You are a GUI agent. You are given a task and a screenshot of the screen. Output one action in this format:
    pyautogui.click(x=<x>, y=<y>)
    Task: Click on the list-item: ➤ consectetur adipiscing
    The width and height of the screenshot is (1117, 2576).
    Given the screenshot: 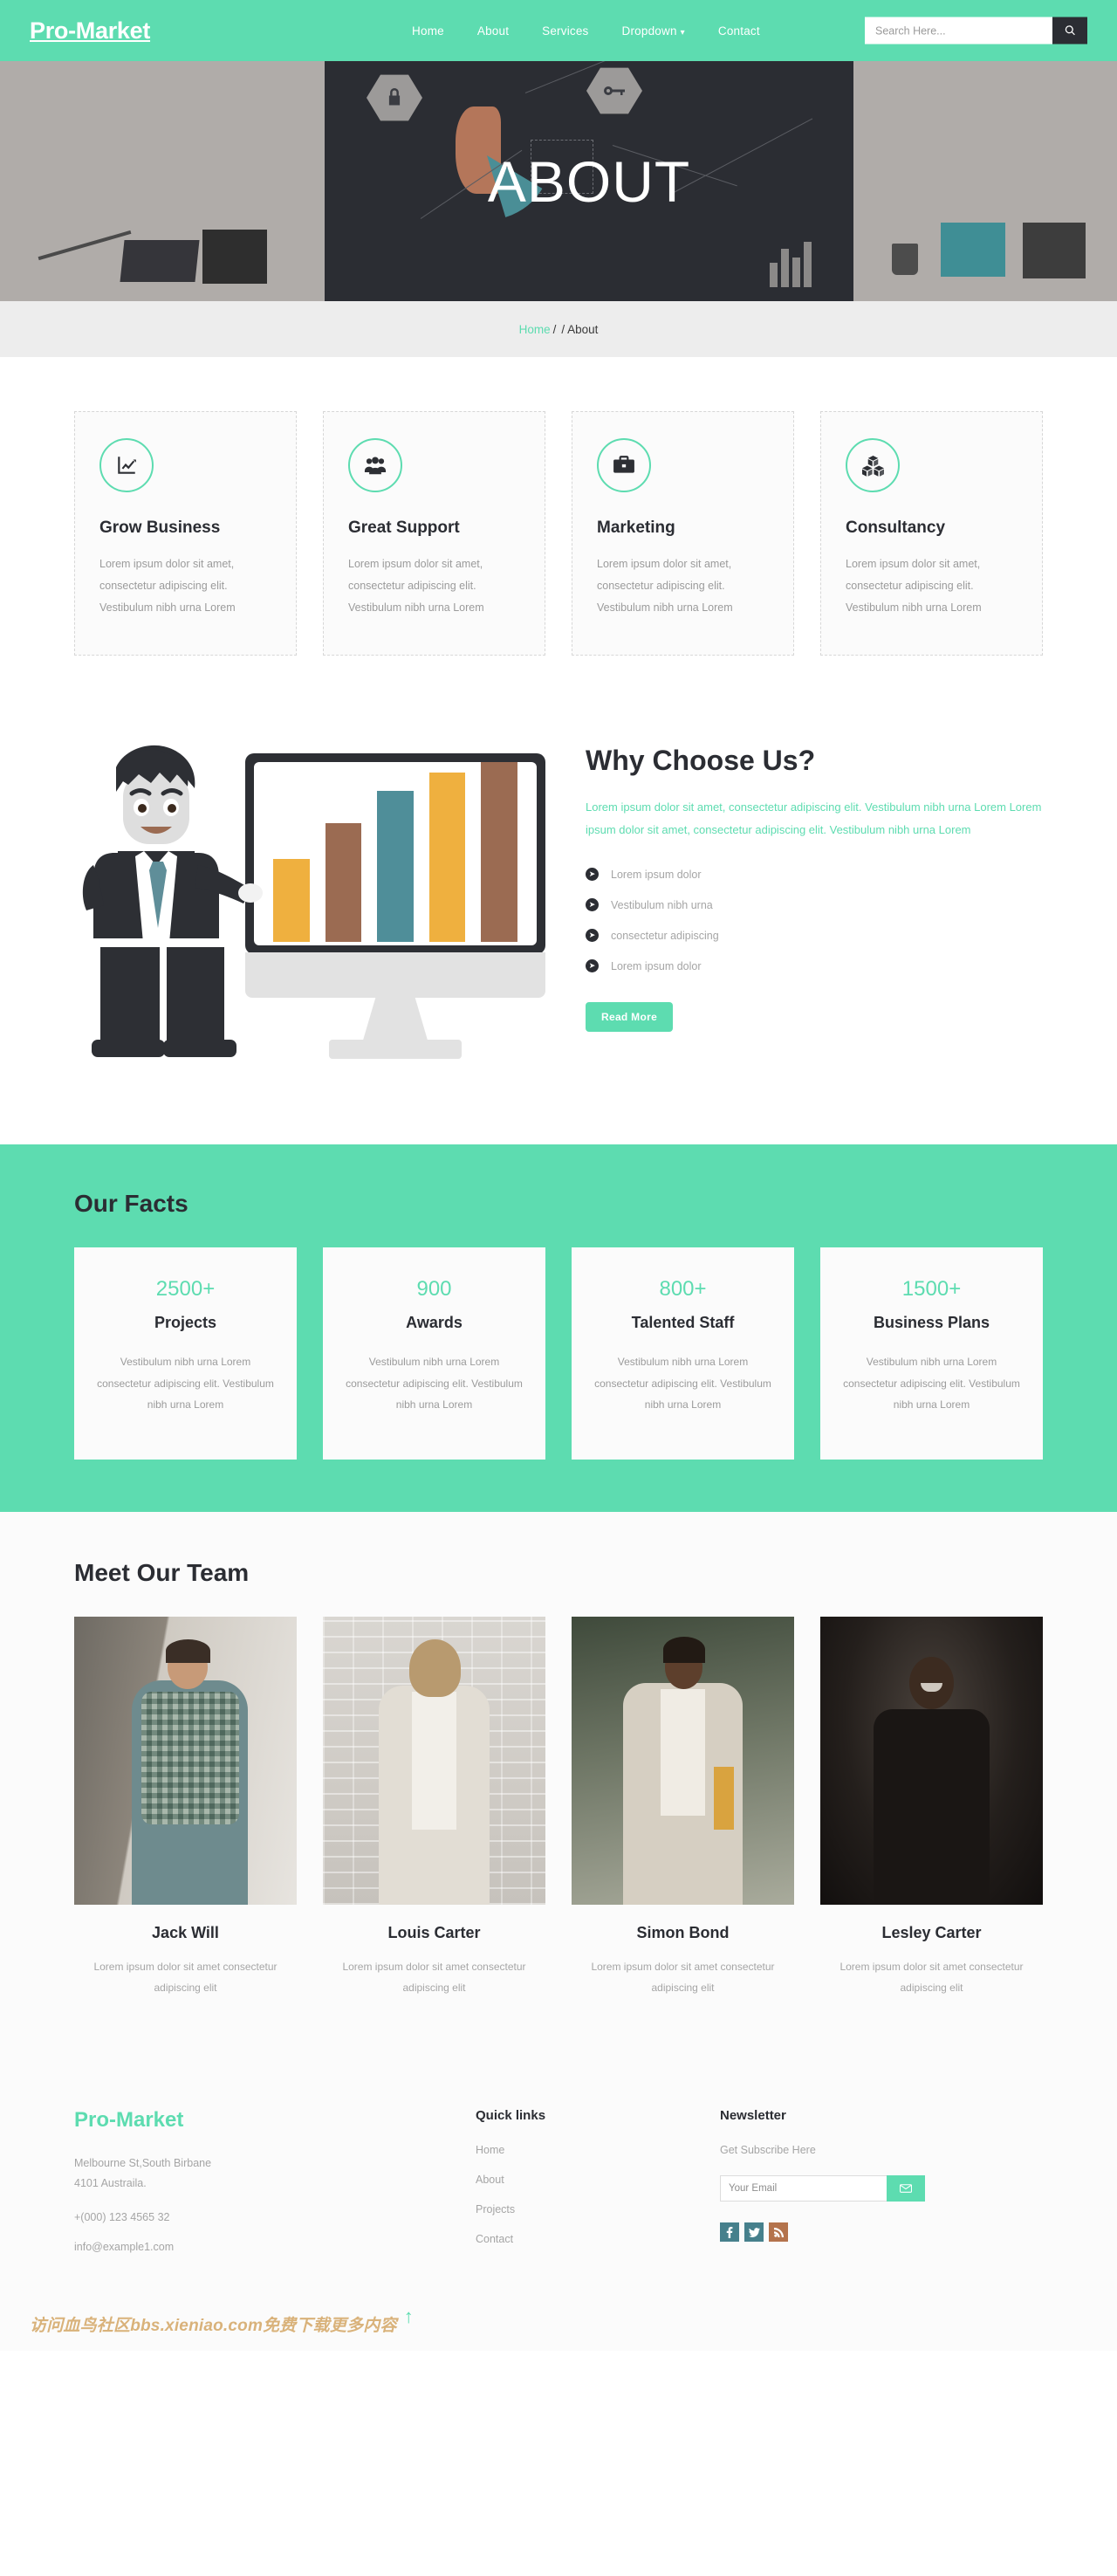 What is the action you would take?
    pyautogui.click(x=814, y=936)
    